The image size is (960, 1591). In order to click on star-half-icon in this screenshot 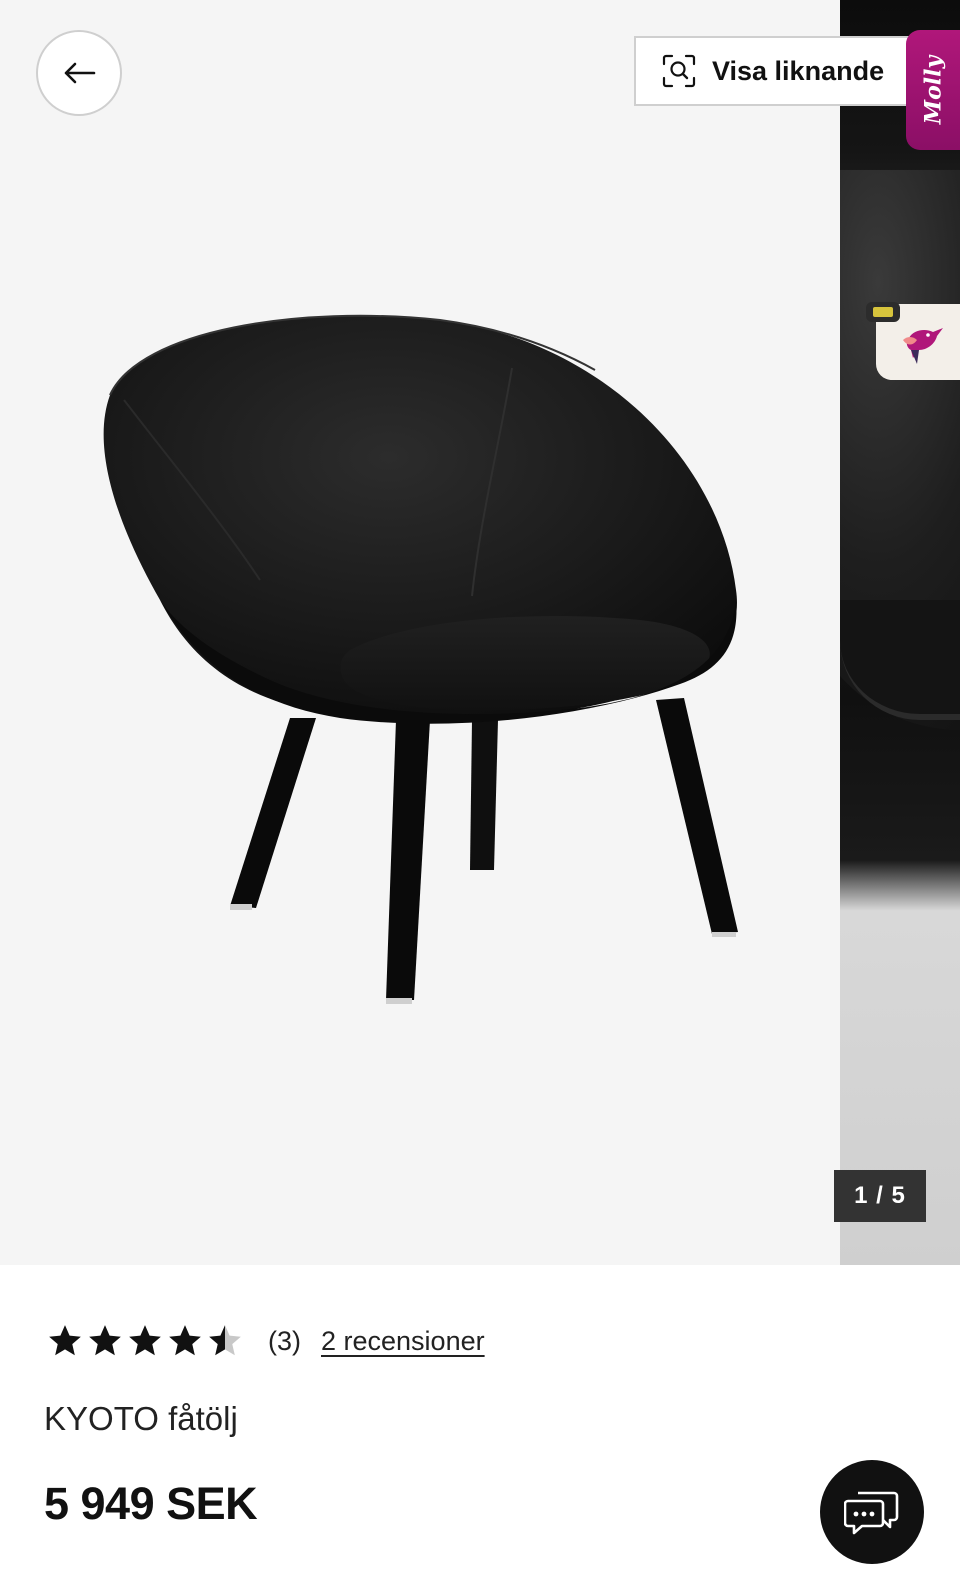, I will do `click(225, 1340)`.